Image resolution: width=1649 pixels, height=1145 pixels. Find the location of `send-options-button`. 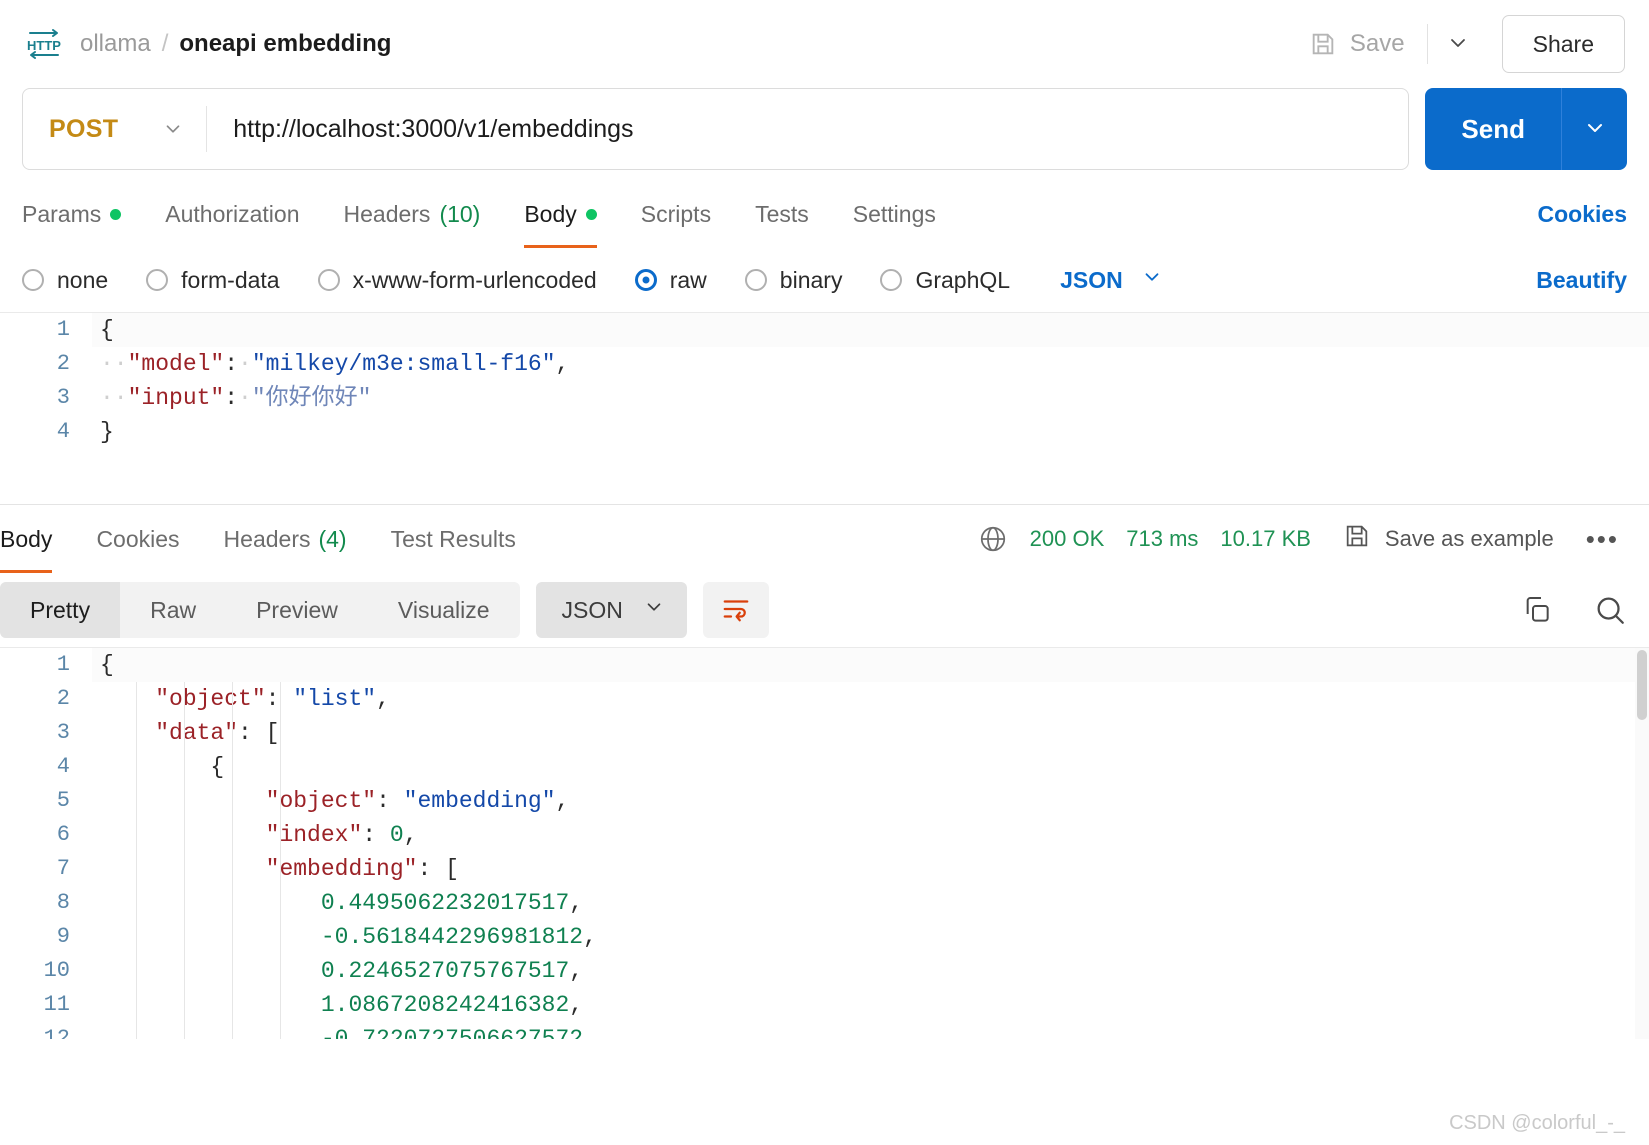

send-options-button is located at coordinates (1594, 129).